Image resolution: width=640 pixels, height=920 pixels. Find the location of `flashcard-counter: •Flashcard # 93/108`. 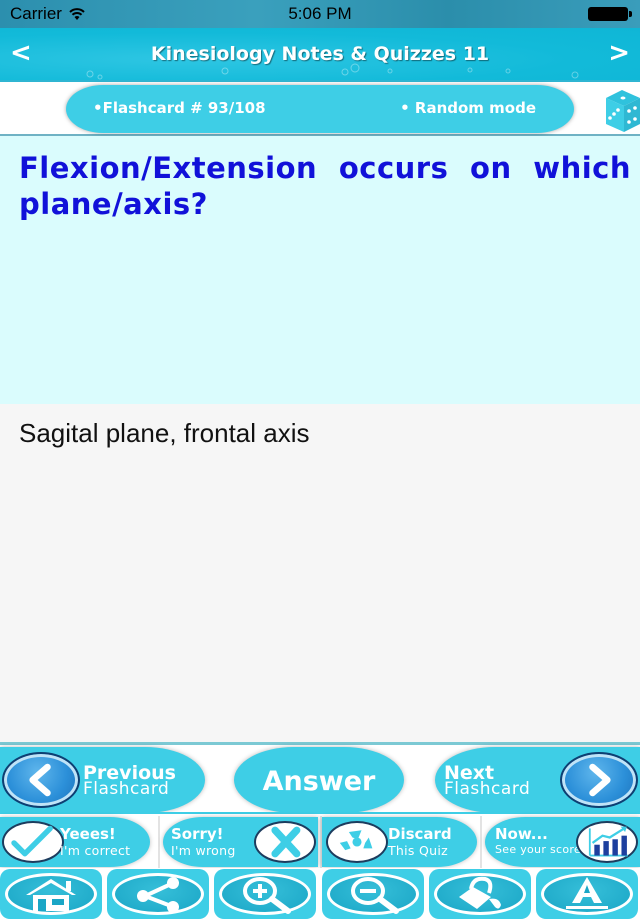

flashcard-counter: •Flashcard # 93/108 is located at coordinates (179, 108).